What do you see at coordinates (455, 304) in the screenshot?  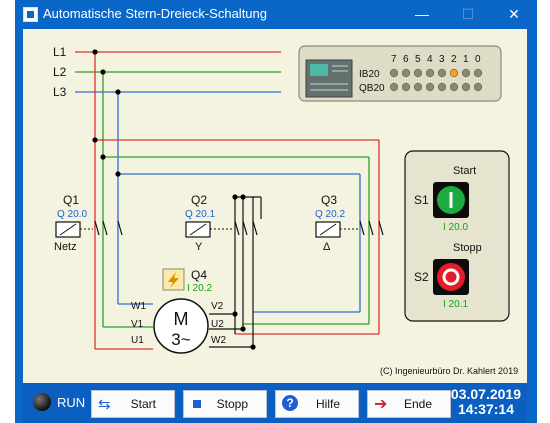 I see `s2-address: I 20.1` at bounding box center [455, 304].